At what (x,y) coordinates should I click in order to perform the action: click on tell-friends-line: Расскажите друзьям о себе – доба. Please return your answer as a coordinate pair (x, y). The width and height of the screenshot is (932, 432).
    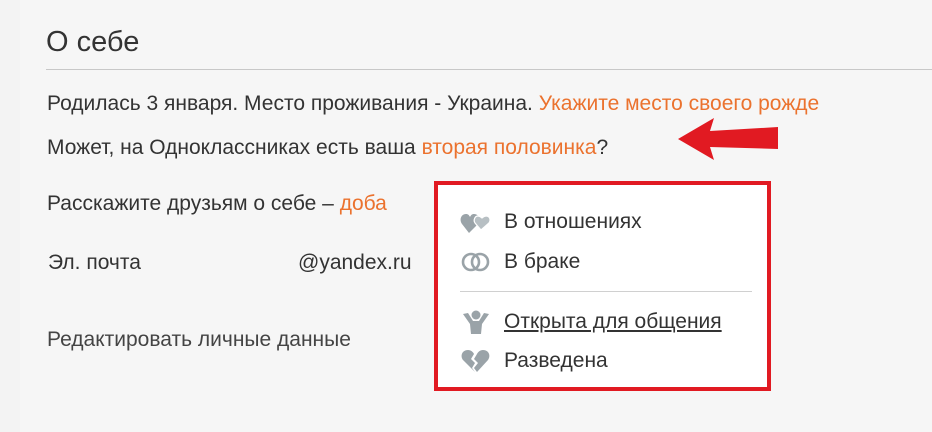
    Looking at the image, I should click on (217, 204).